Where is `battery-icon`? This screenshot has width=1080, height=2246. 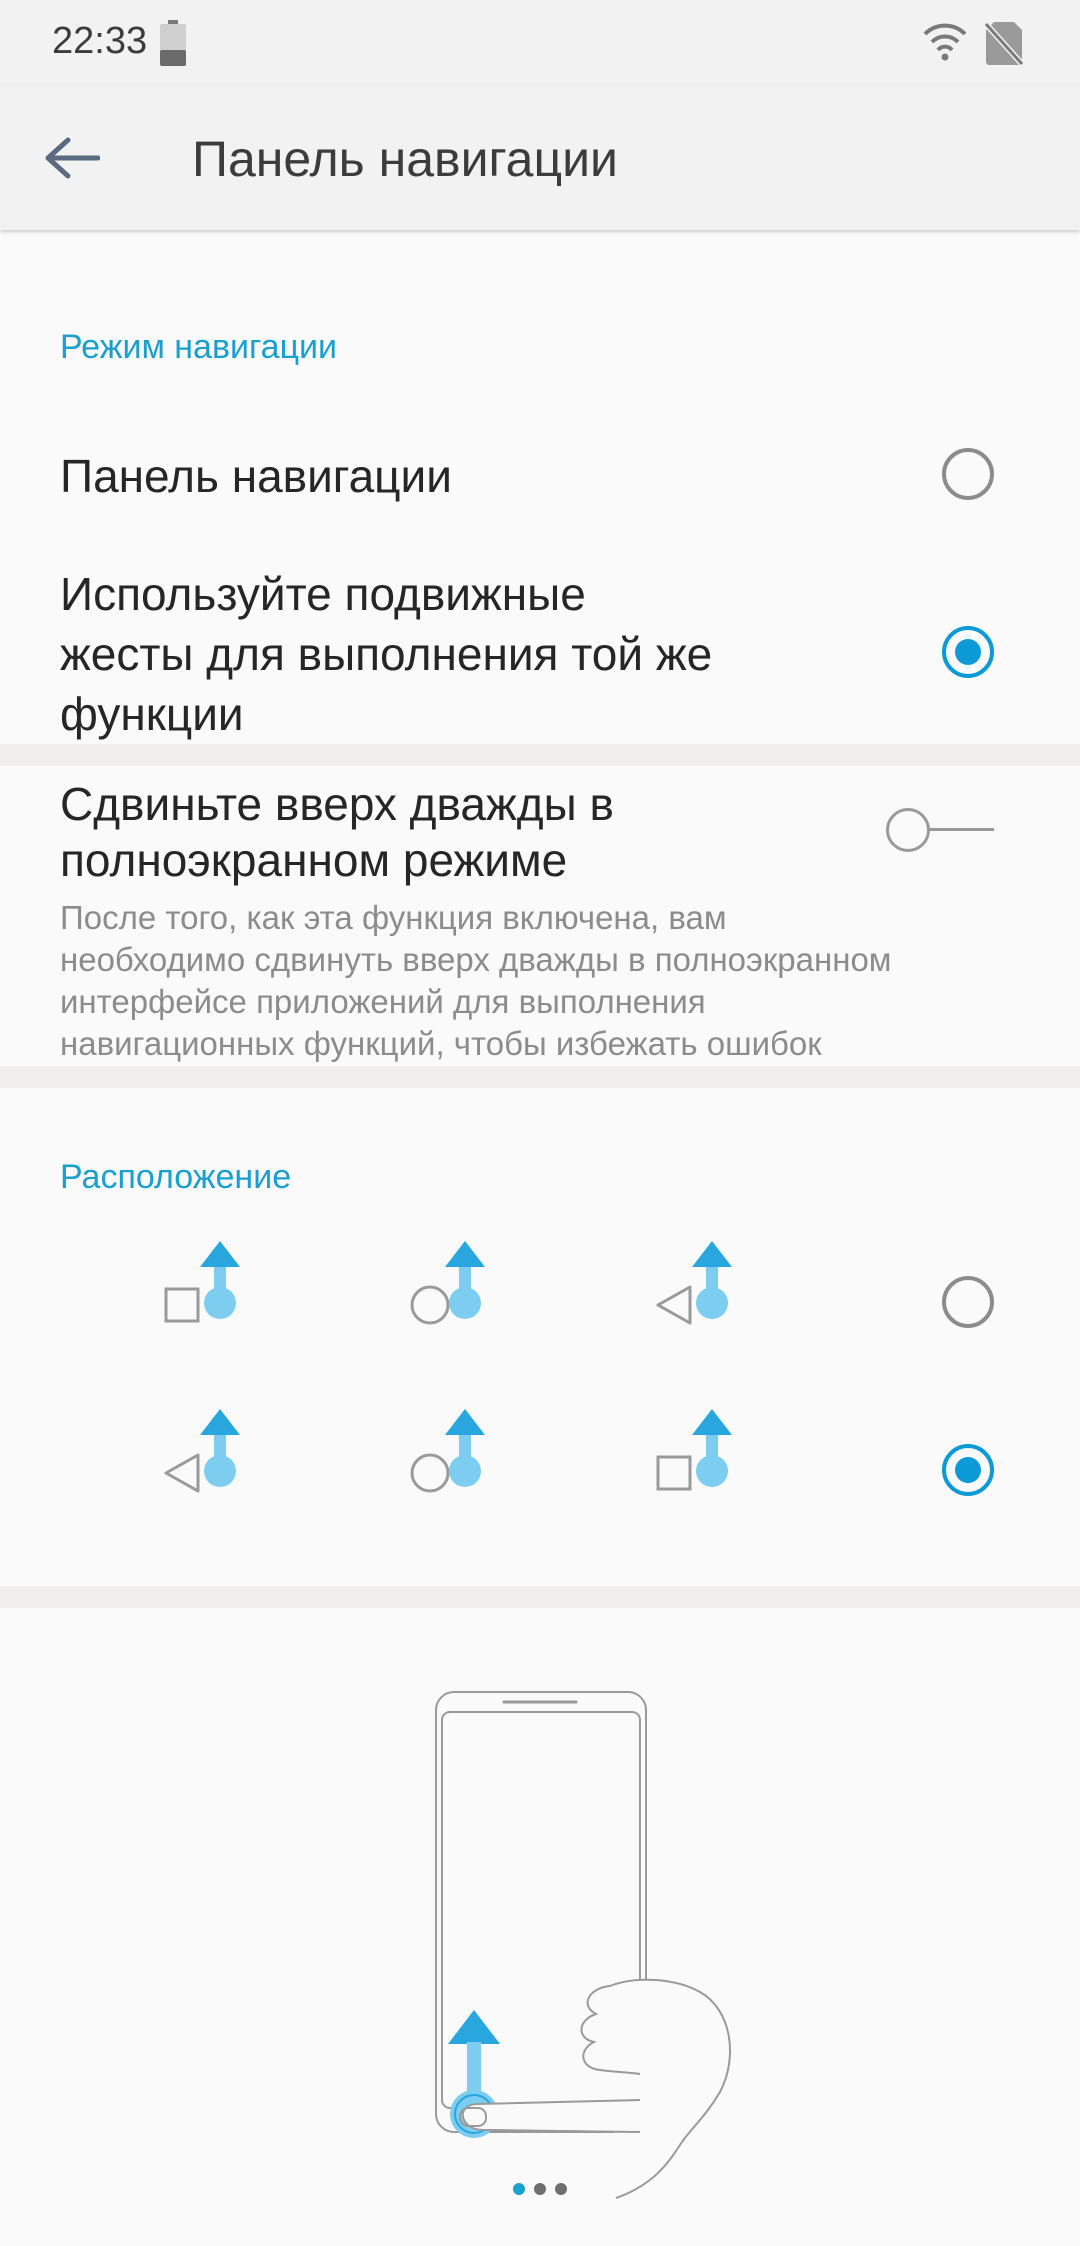 battery-icon is located at coordinates (173, 43).